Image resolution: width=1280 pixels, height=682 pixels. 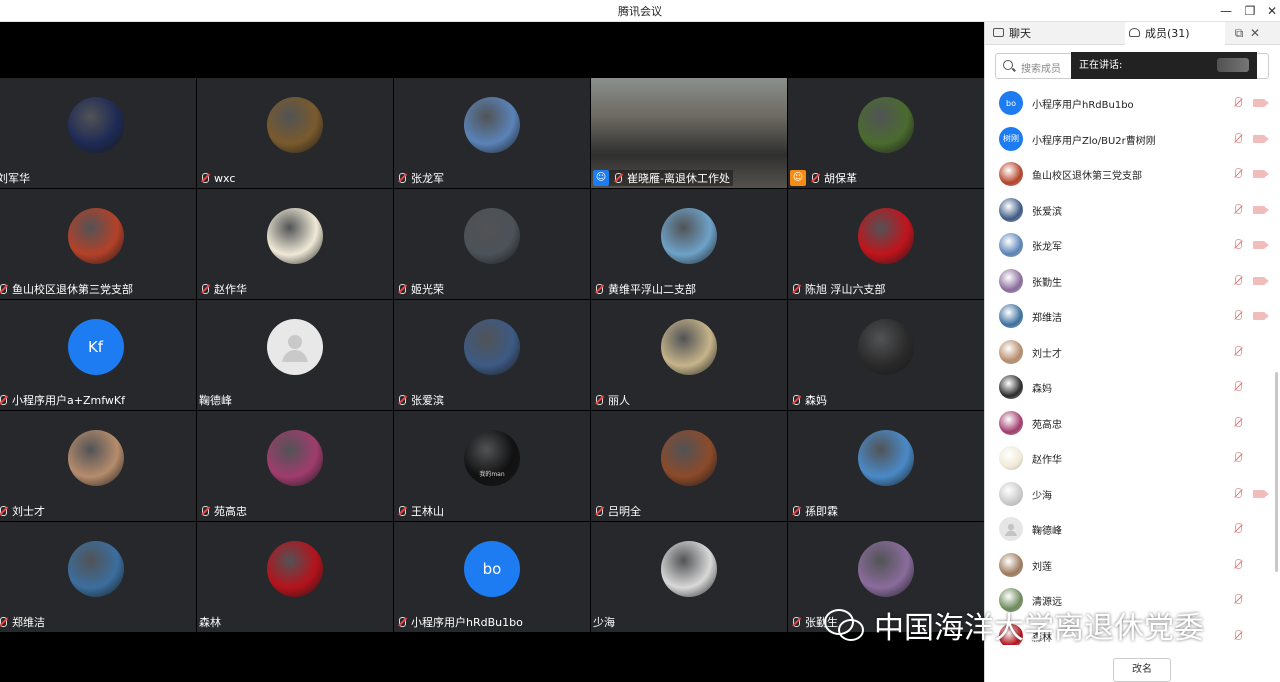 I want to click on host-badge-icon: ☺, so click(x=601, y=178).